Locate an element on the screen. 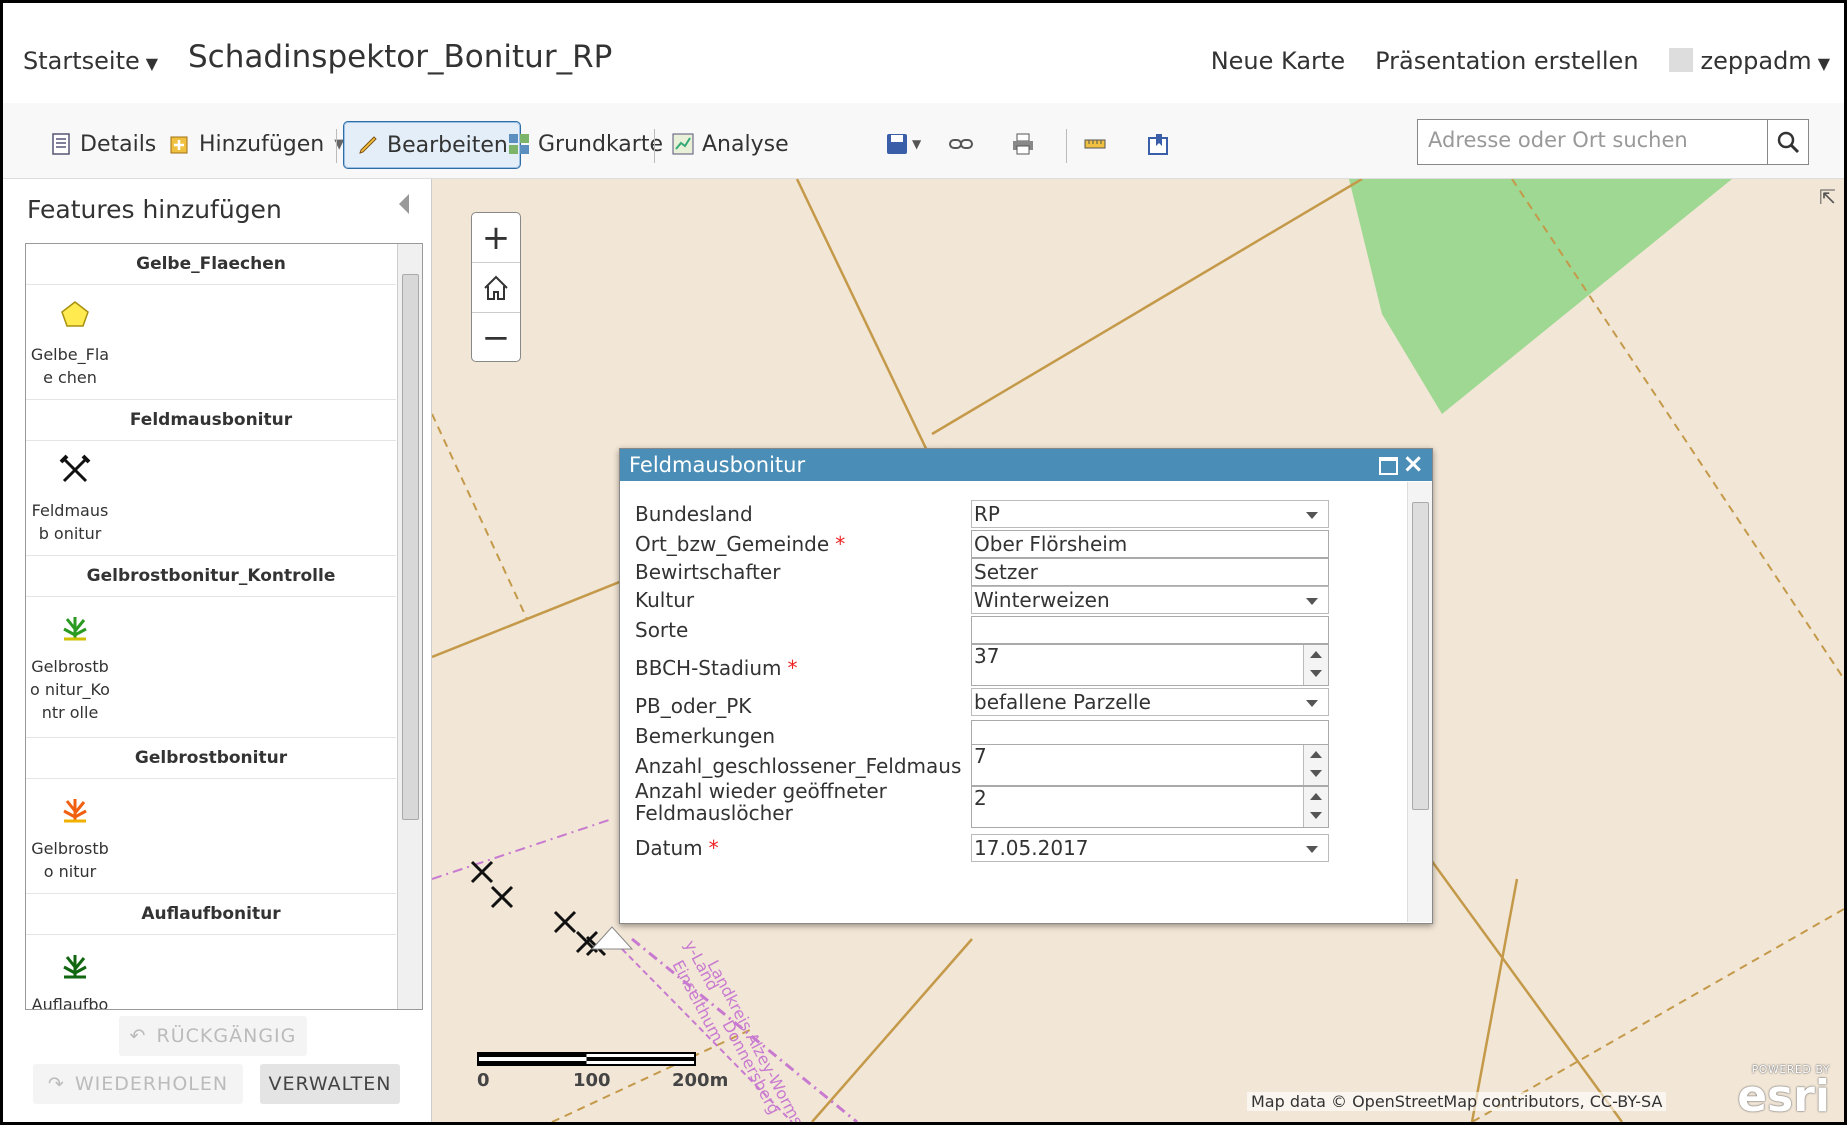 Image resolution: width=1847 pixels, height=1125 pixels. edit-label: Bearbeiten is located at coordinates (447, 145).